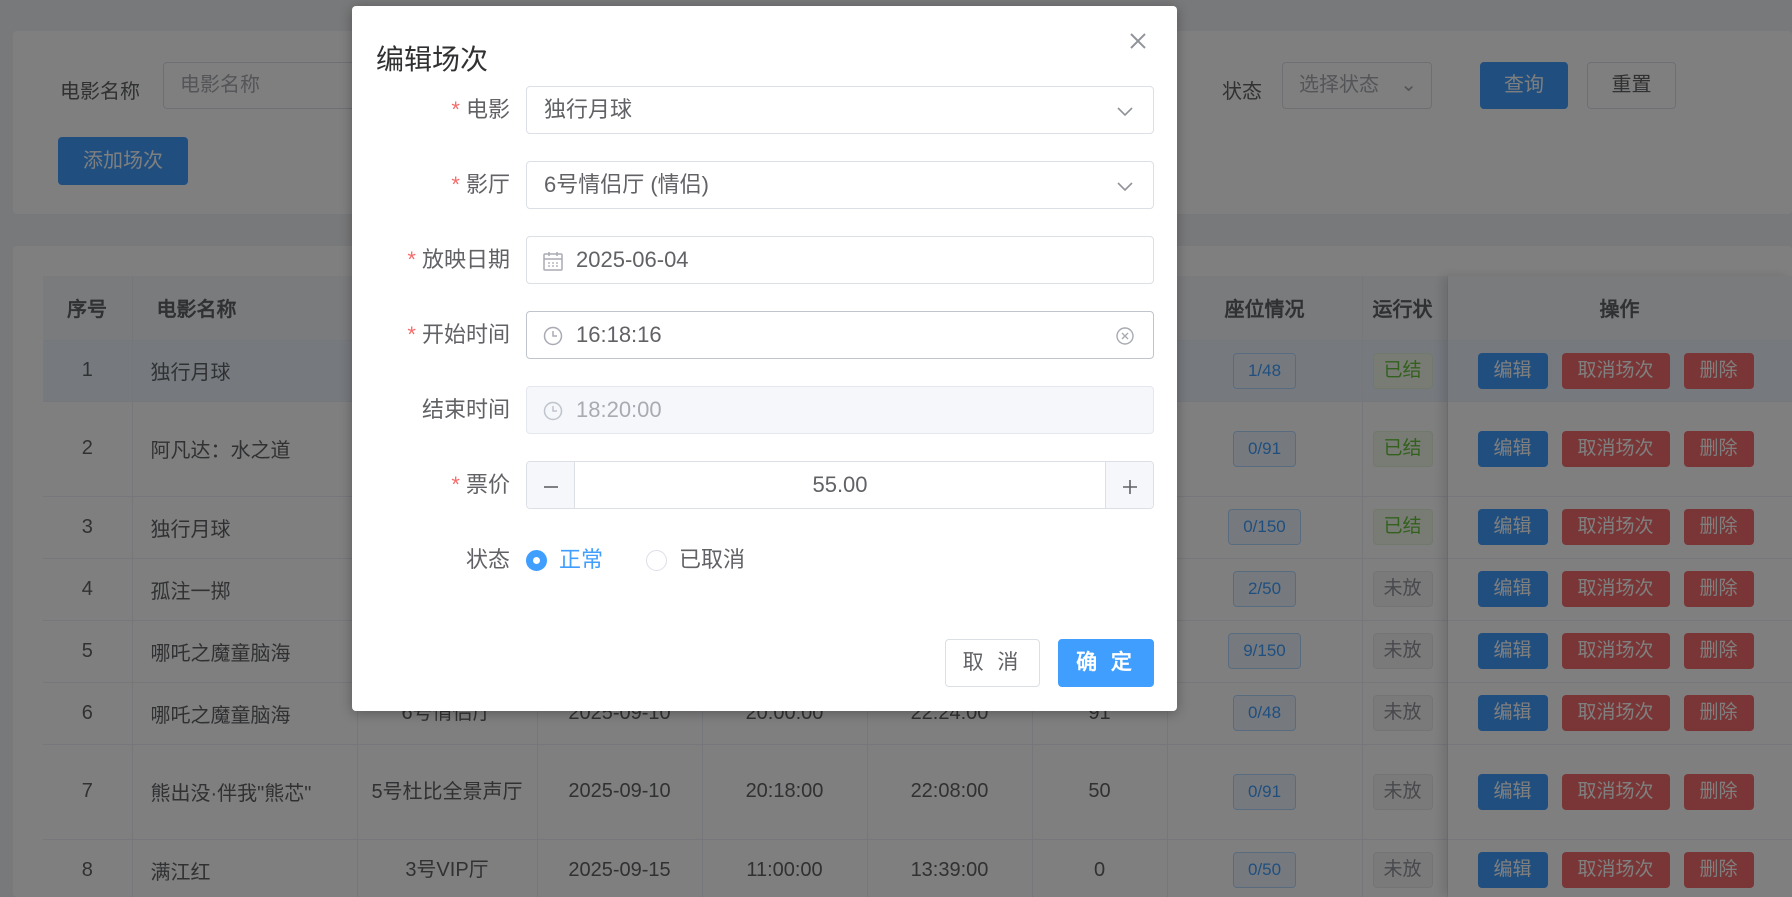 The height and width of the screenshot is (897, 1792). Describe the element at coordinates (712, 559) in the screenshot. I see `status-radio-cancelled-label: 已取消` at that location.